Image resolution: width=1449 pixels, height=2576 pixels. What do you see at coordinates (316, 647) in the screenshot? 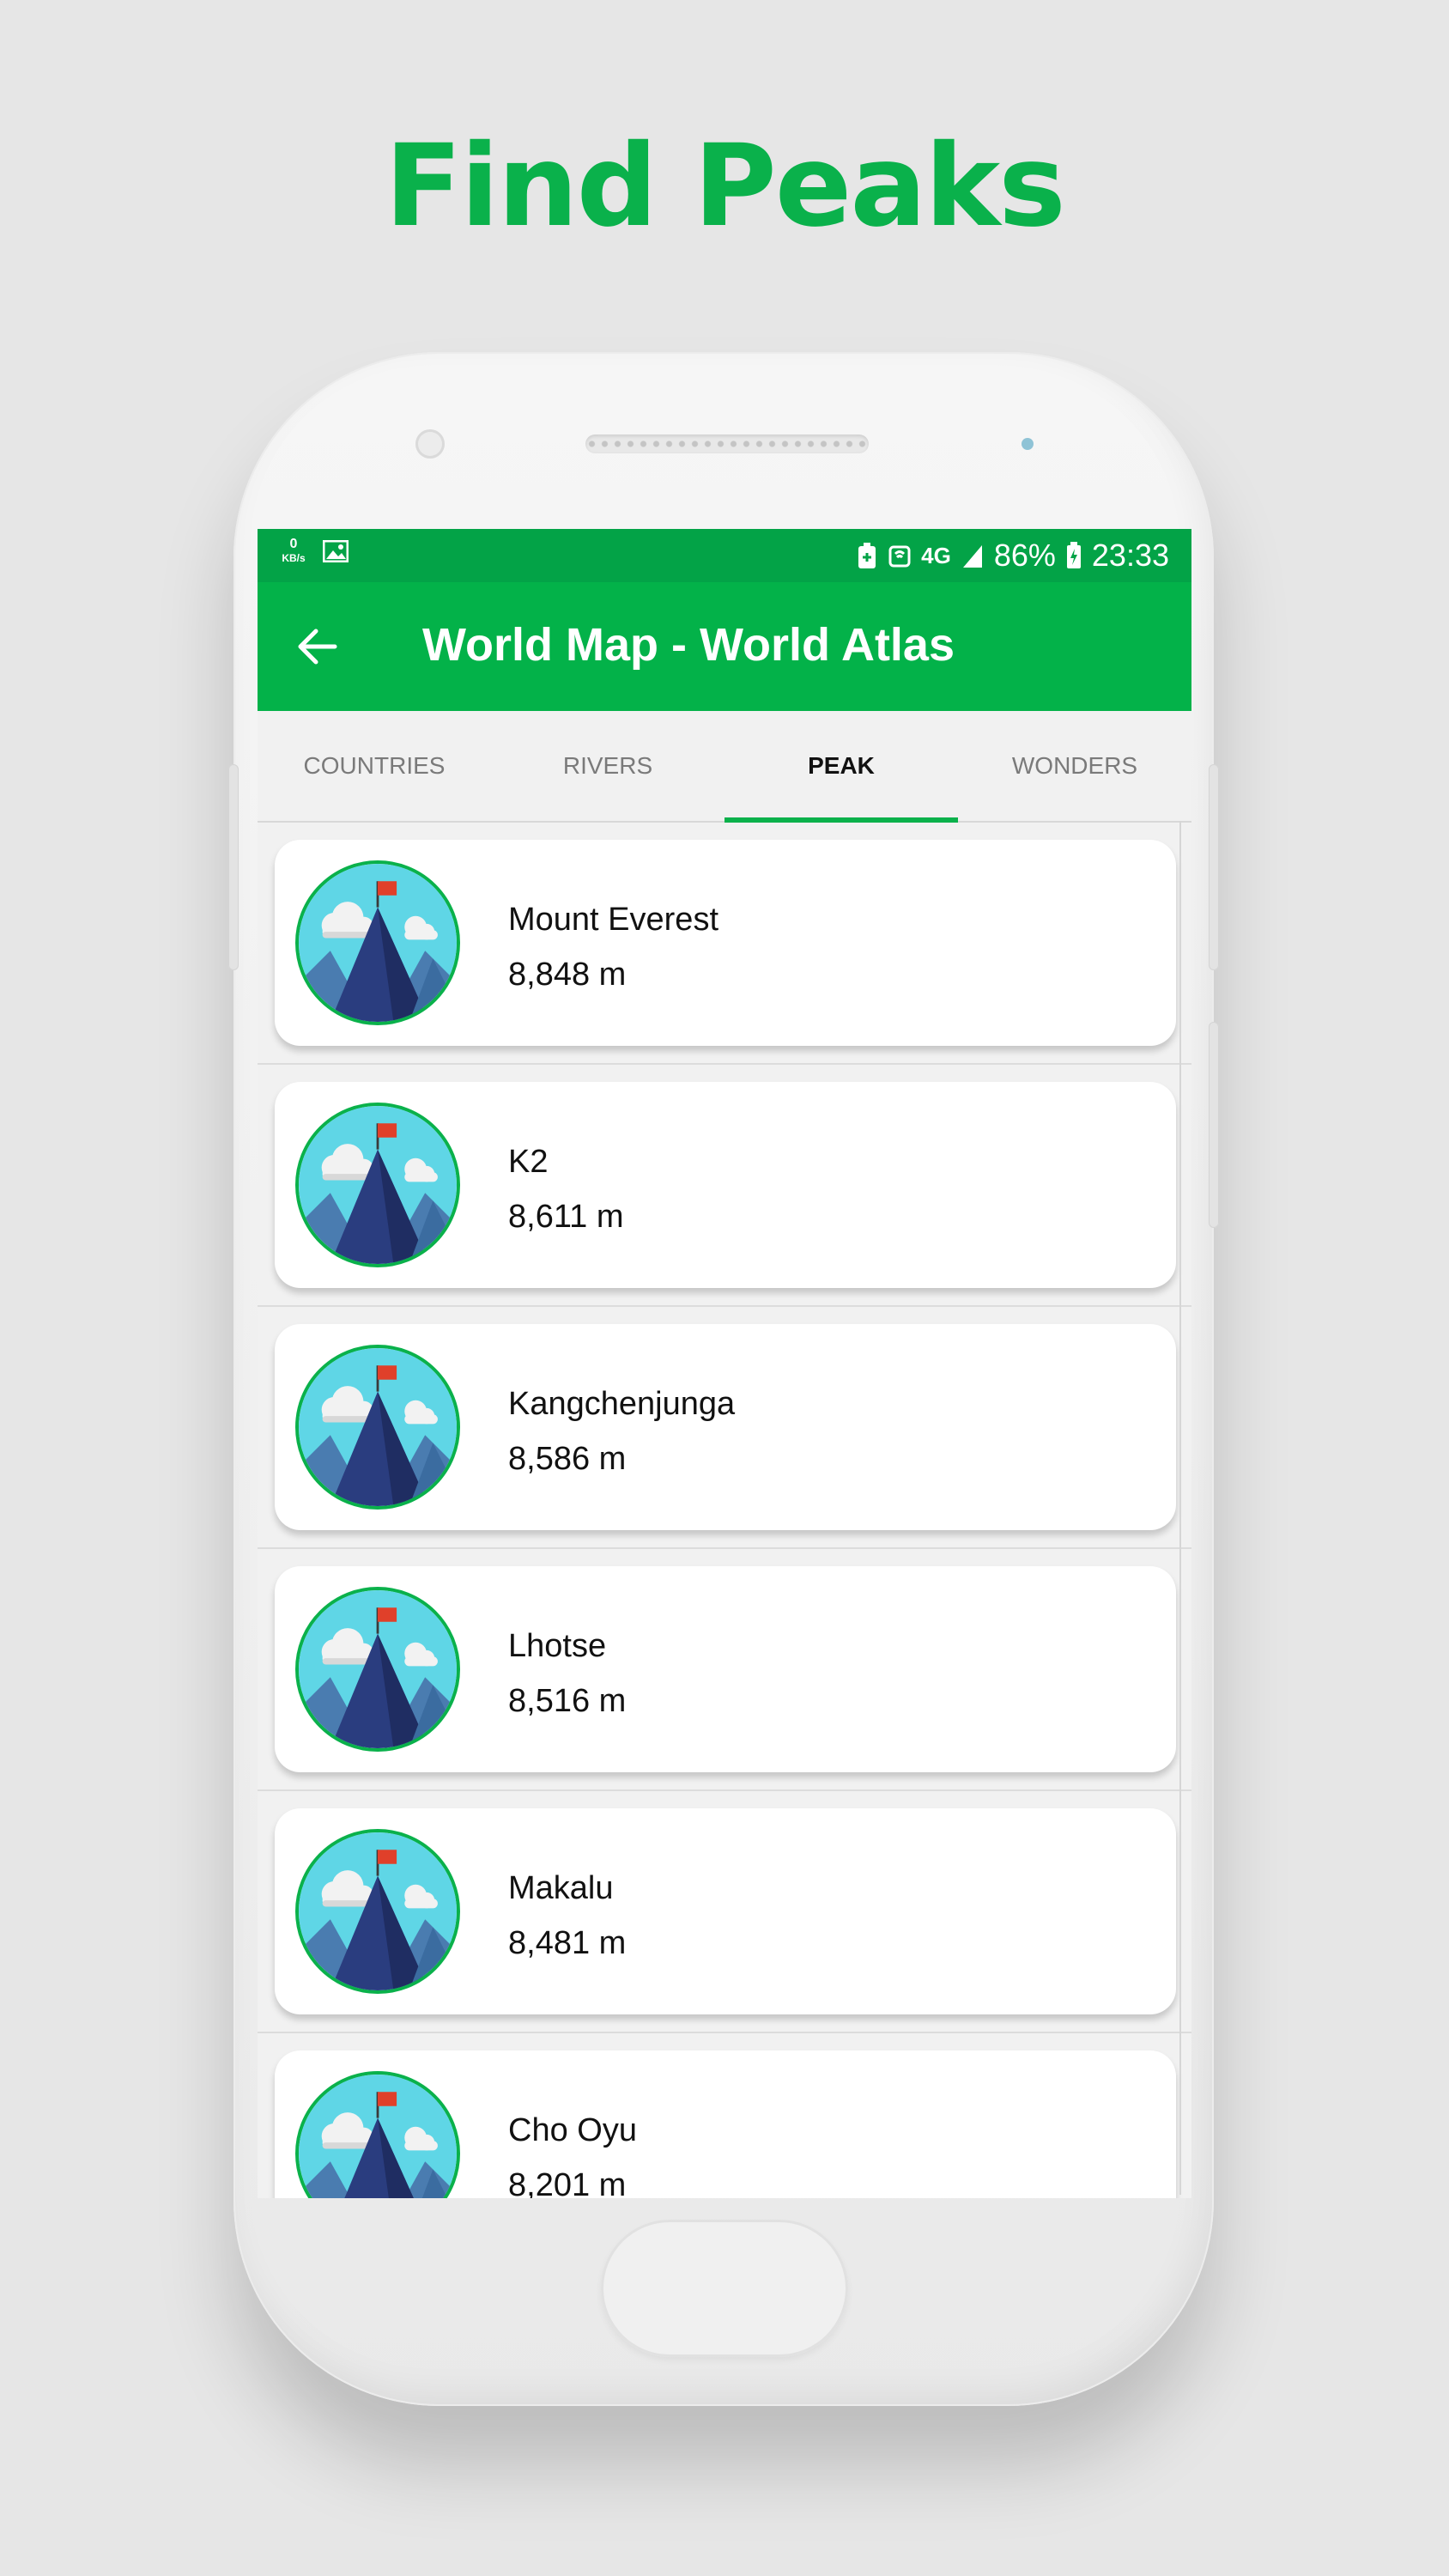
I see `back-arrow-icon` at bounding box center [316, 647].